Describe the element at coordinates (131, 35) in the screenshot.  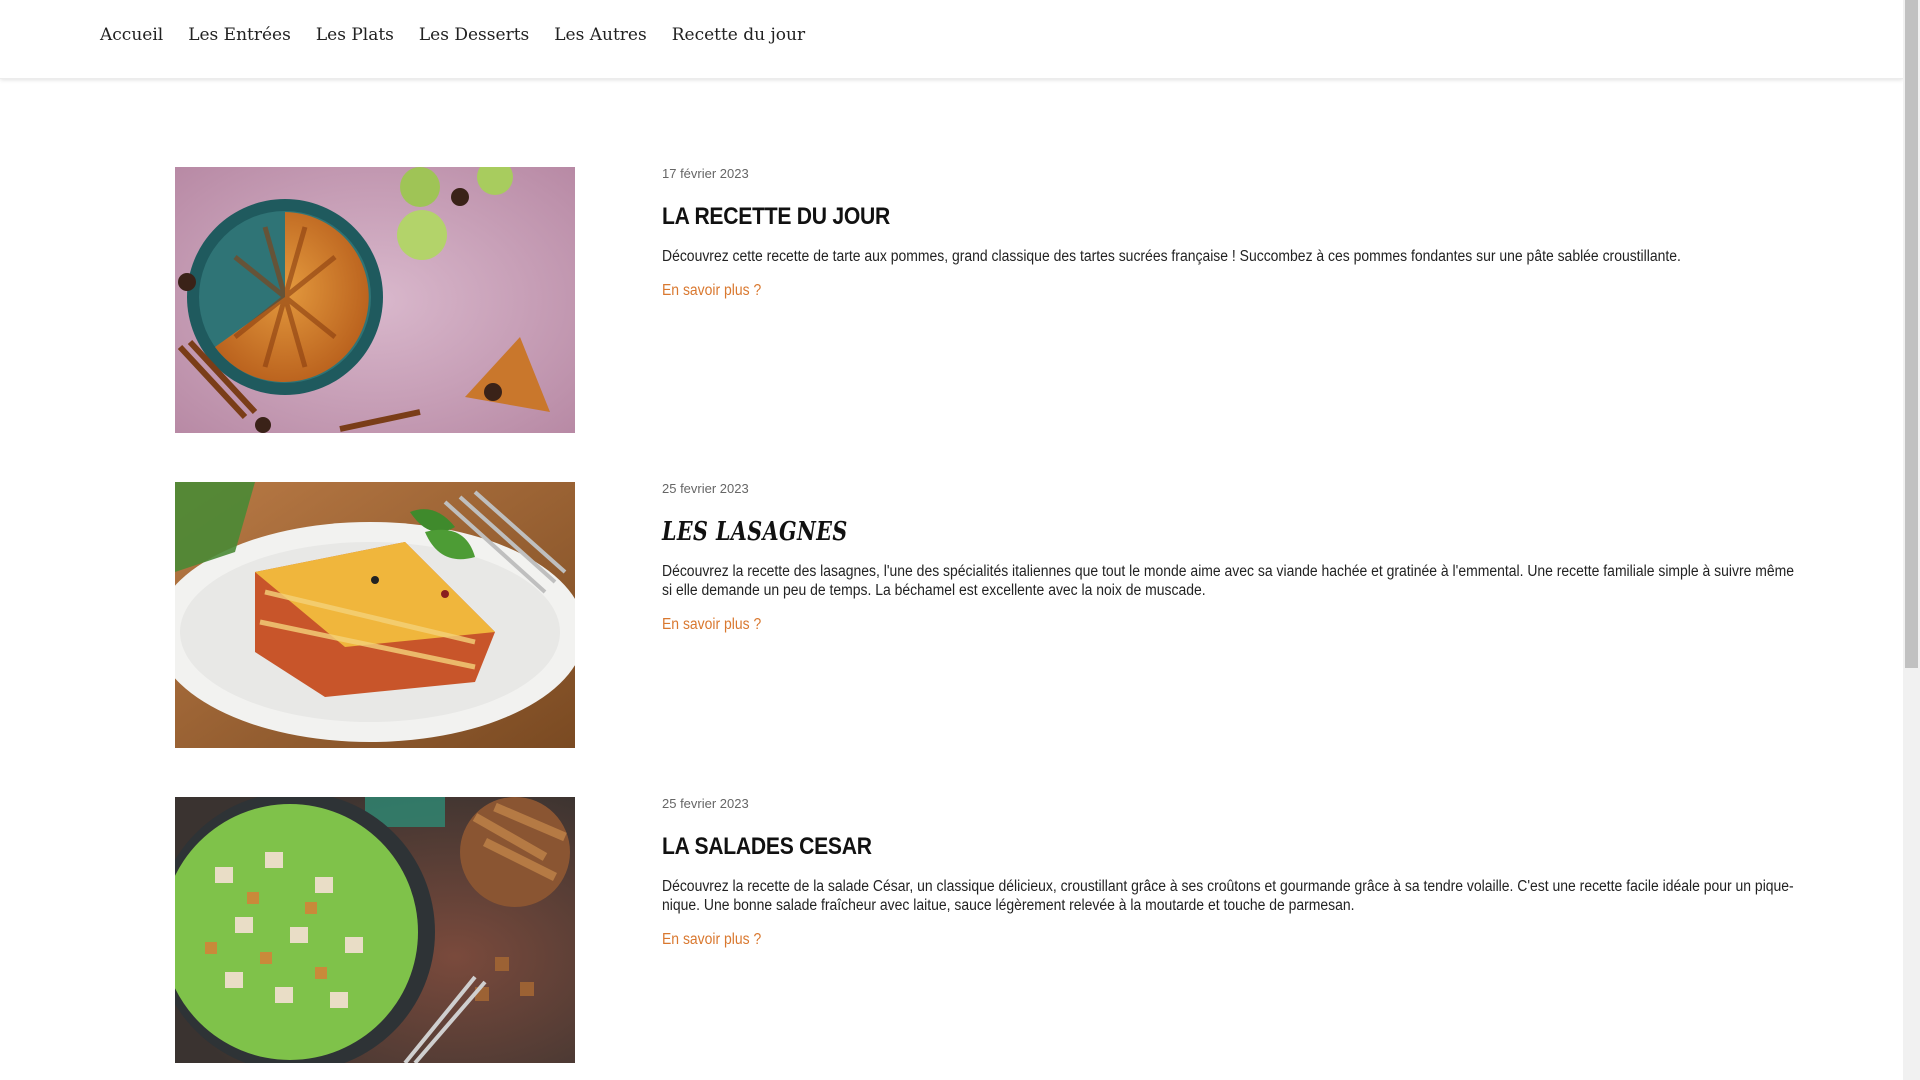
I see `nav-item-accueil: Accueil` at that location.